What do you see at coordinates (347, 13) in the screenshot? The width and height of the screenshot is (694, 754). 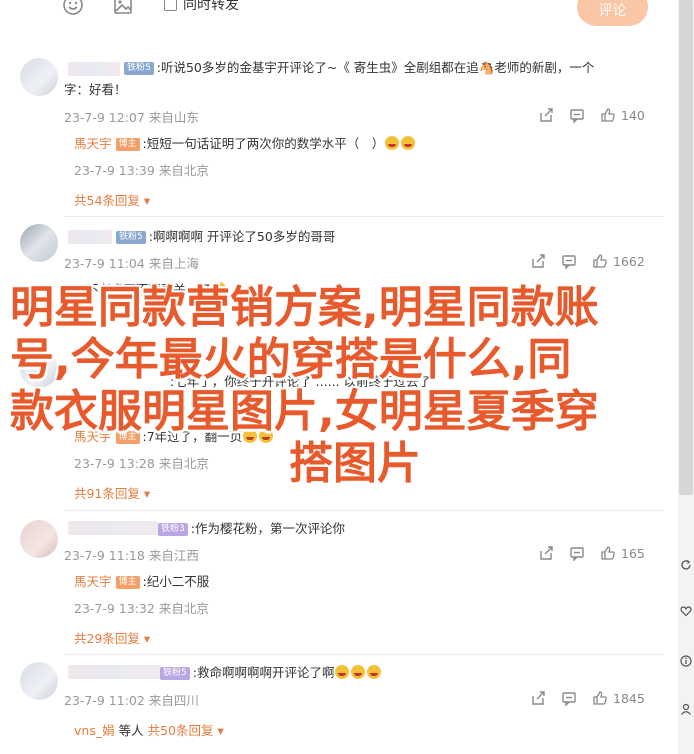 I see `comment-toolbar: 同时转发 评论` at bounding box center [347, 13].